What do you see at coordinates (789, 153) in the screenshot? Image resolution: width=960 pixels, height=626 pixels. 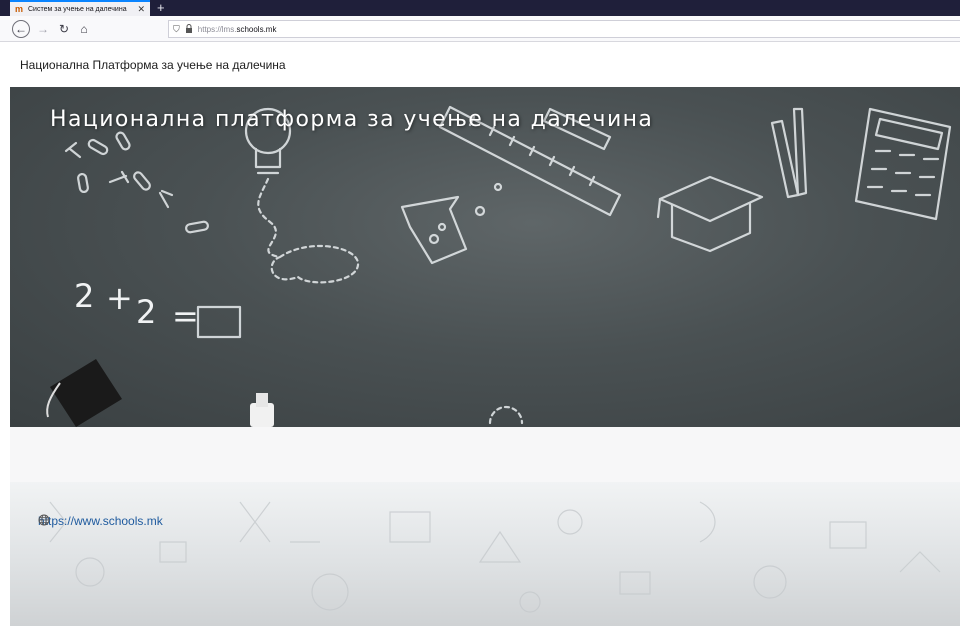 I see `pencils-drawing` at bounding box center [789, 153].